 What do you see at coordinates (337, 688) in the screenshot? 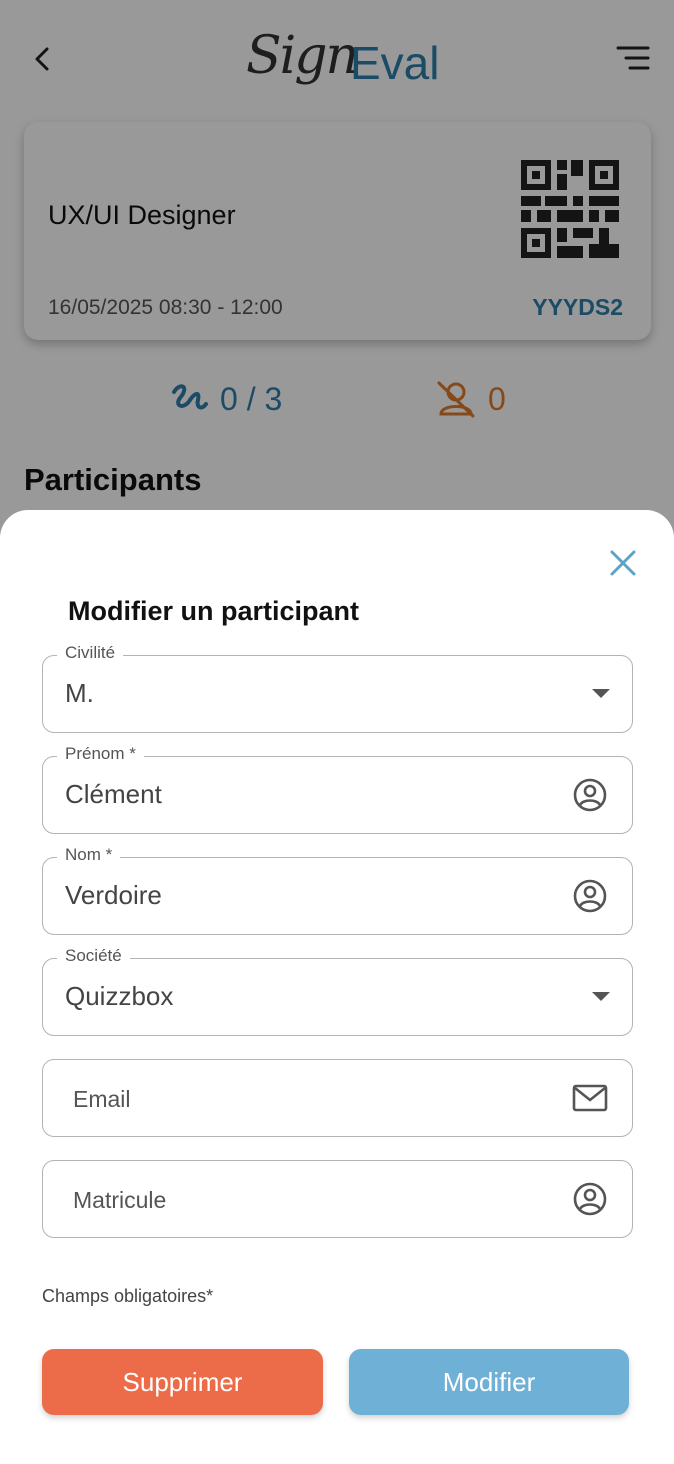
I see `civilite-select: Civilité M.` at bounding box center [337, 688].